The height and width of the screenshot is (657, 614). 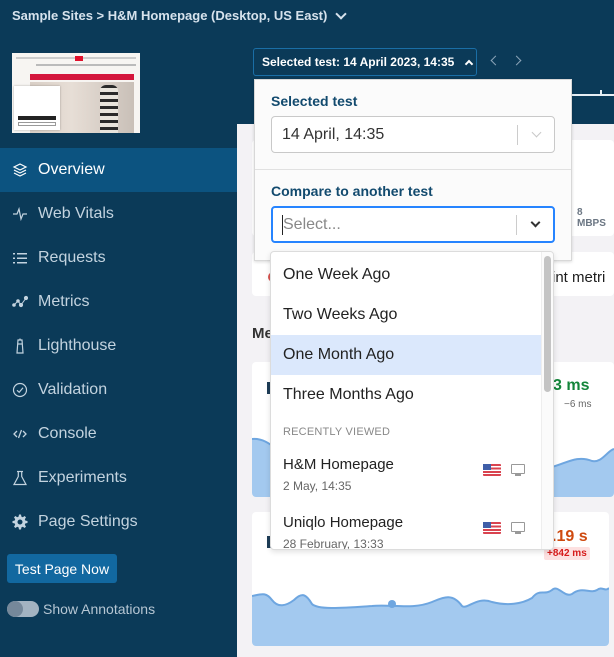 I want to click on selected-test-button: Selected test: 14 April 2023, 14:35, so click(x=365, y=62).